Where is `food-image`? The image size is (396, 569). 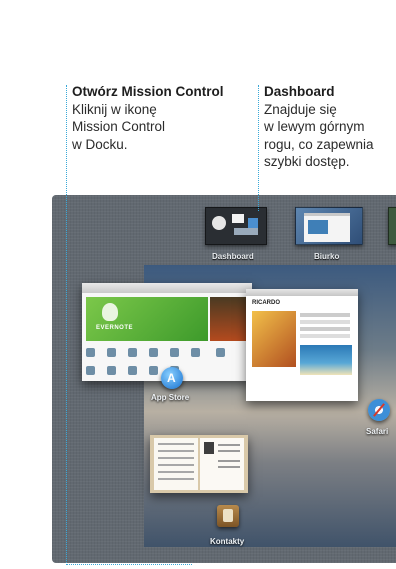 food-image is located at coordinates (274, 339).